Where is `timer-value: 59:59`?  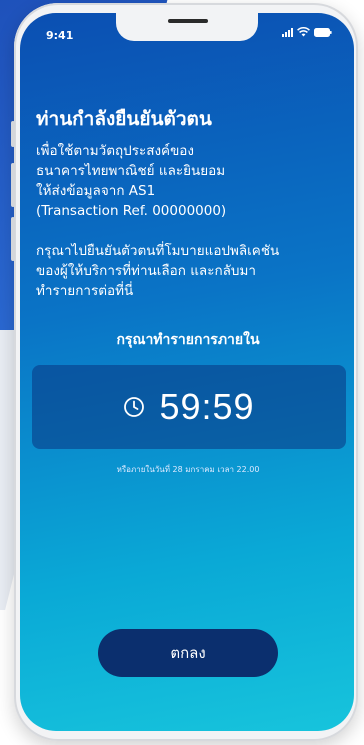 timer-value: 59:59 is located at coordinates (207, 406).